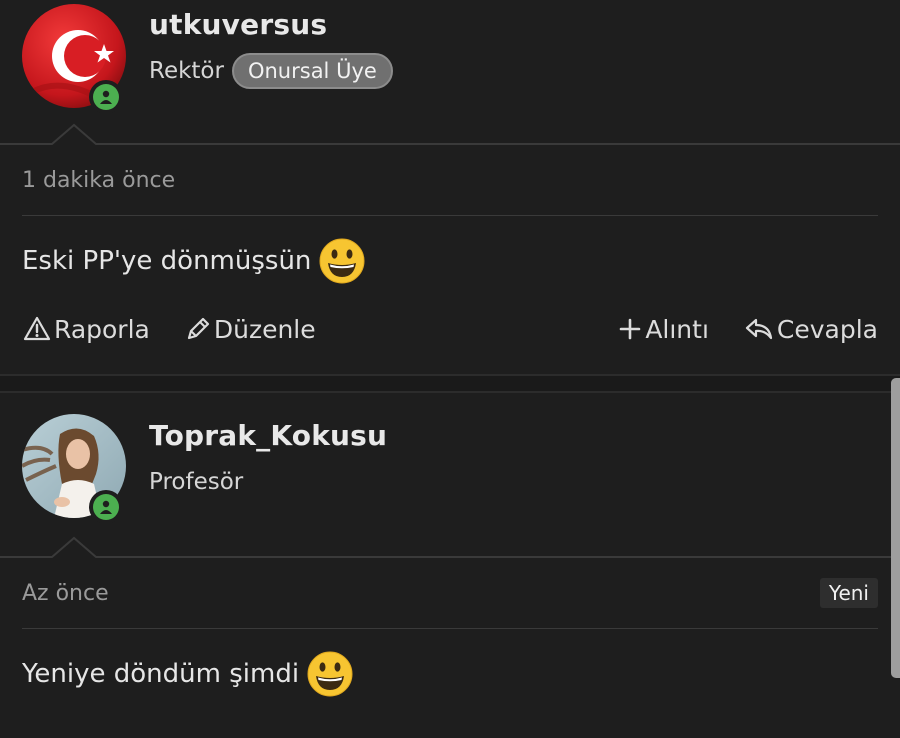 The height and width of the screenshot is (738, 900). Describe the element at coordinates (37, 328) in the screenshot. I see `warning-triangle-icon` at that location.